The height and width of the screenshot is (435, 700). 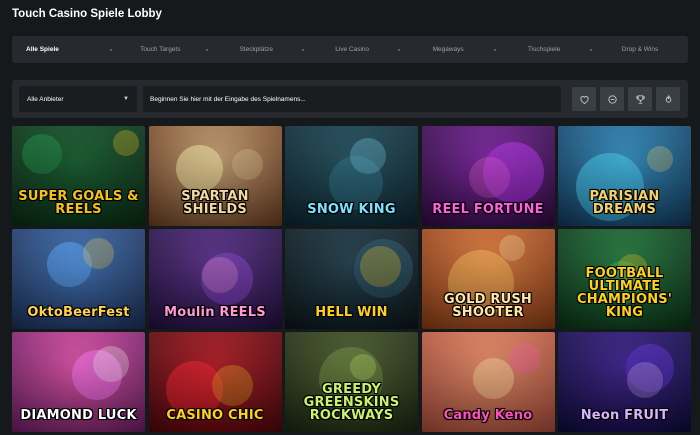 I want to click on game-tile: GREEDY GREENSKINS ROCKWAYS, so click(x=351, y=382).